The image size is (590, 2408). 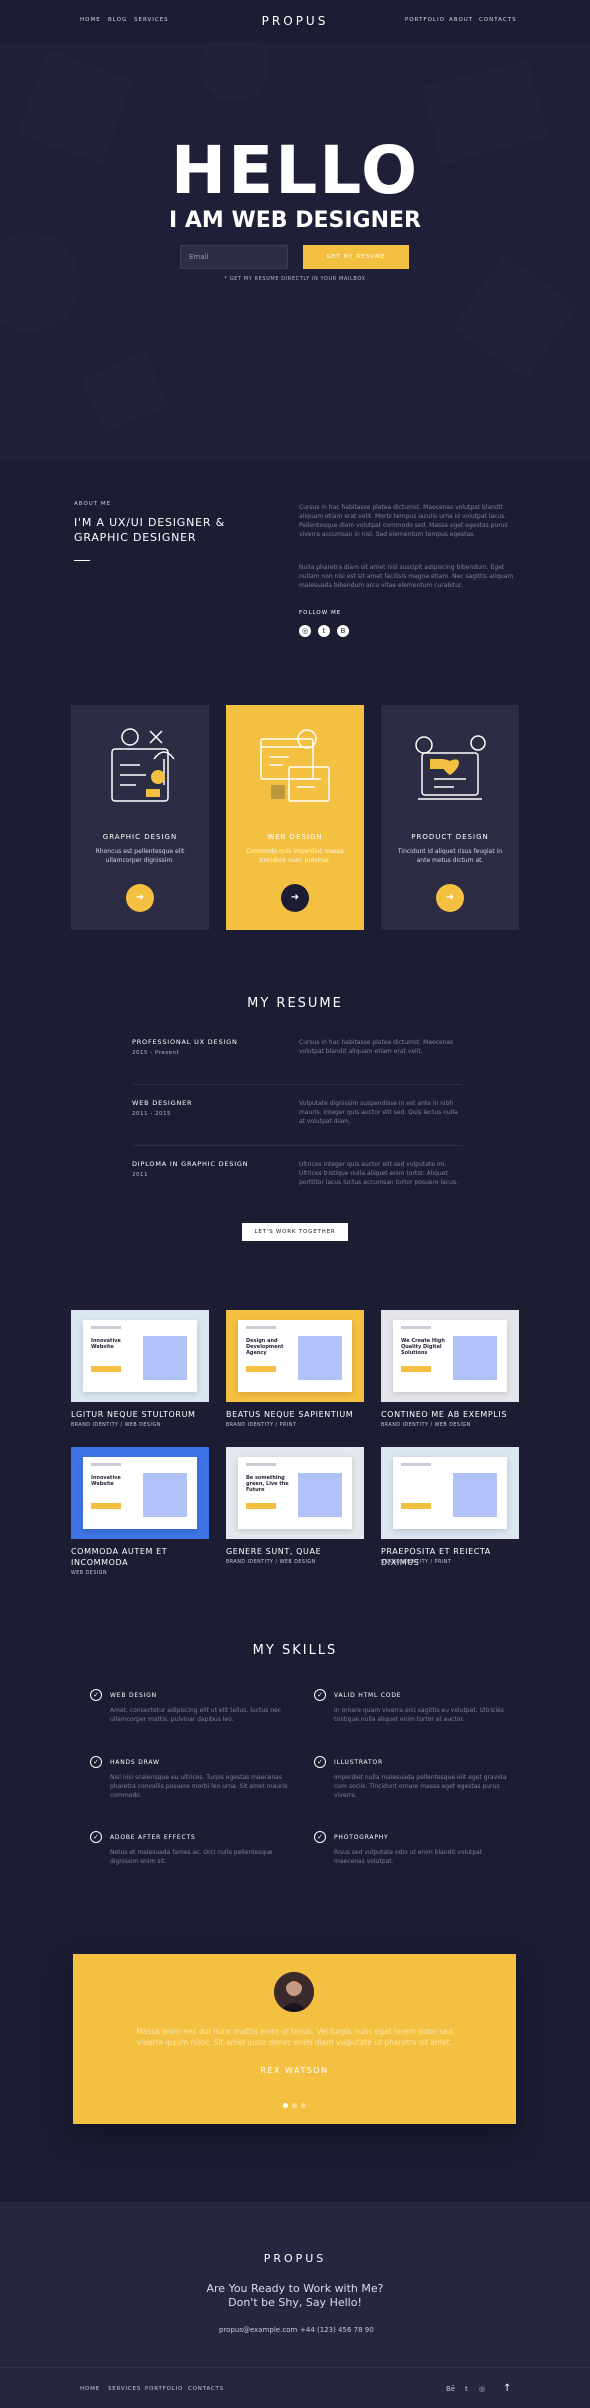 I want to click on hero-title: HELLO, so click(x=295, y=170).